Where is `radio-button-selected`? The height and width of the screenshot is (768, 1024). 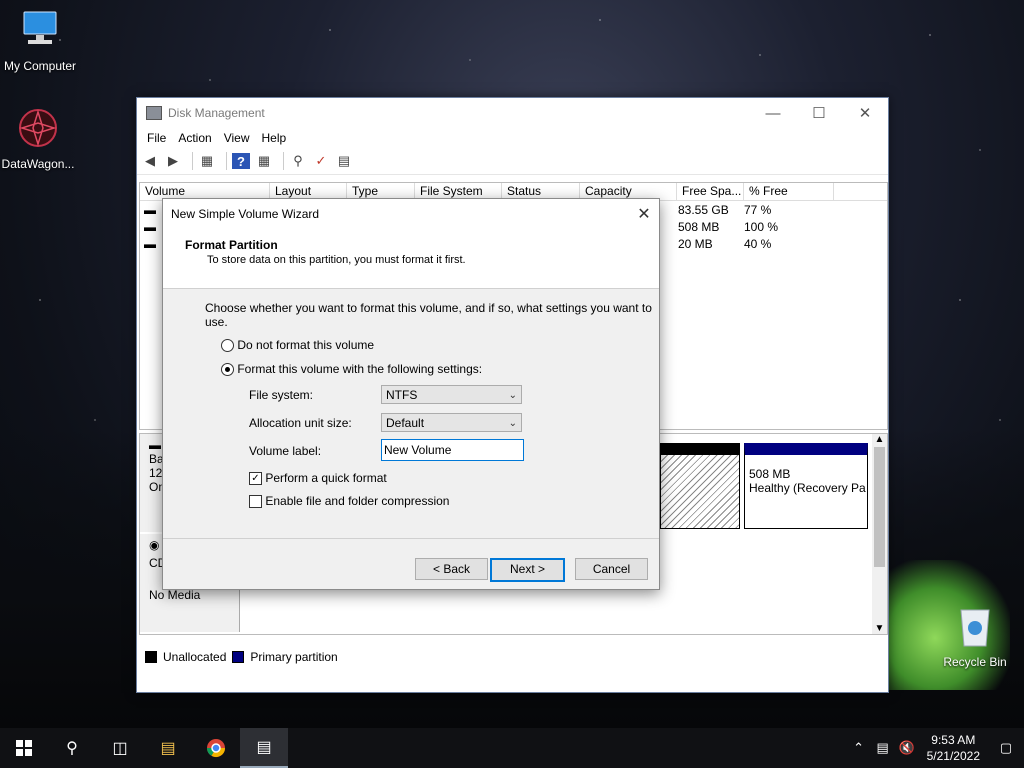 radio-button-selected is located at coordinates (227, 370).